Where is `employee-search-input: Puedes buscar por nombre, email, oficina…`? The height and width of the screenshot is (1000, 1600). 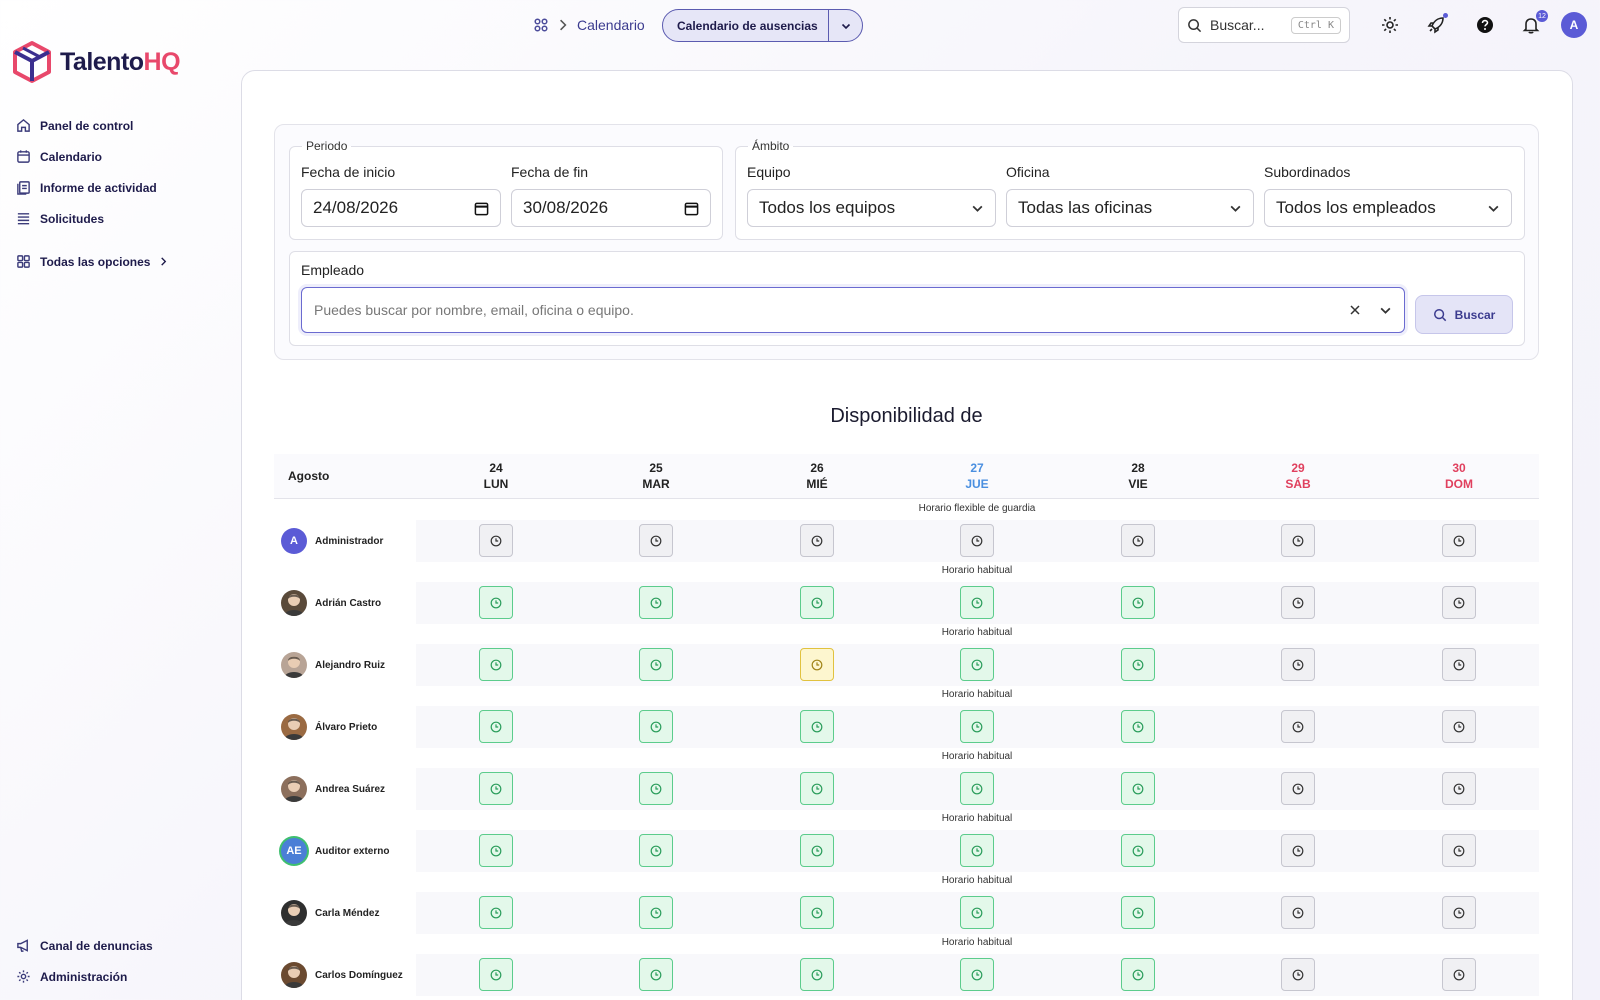
employee-search-input: Puedes buscar por nombre, email, oficina… is located at coordinates (853, 310).